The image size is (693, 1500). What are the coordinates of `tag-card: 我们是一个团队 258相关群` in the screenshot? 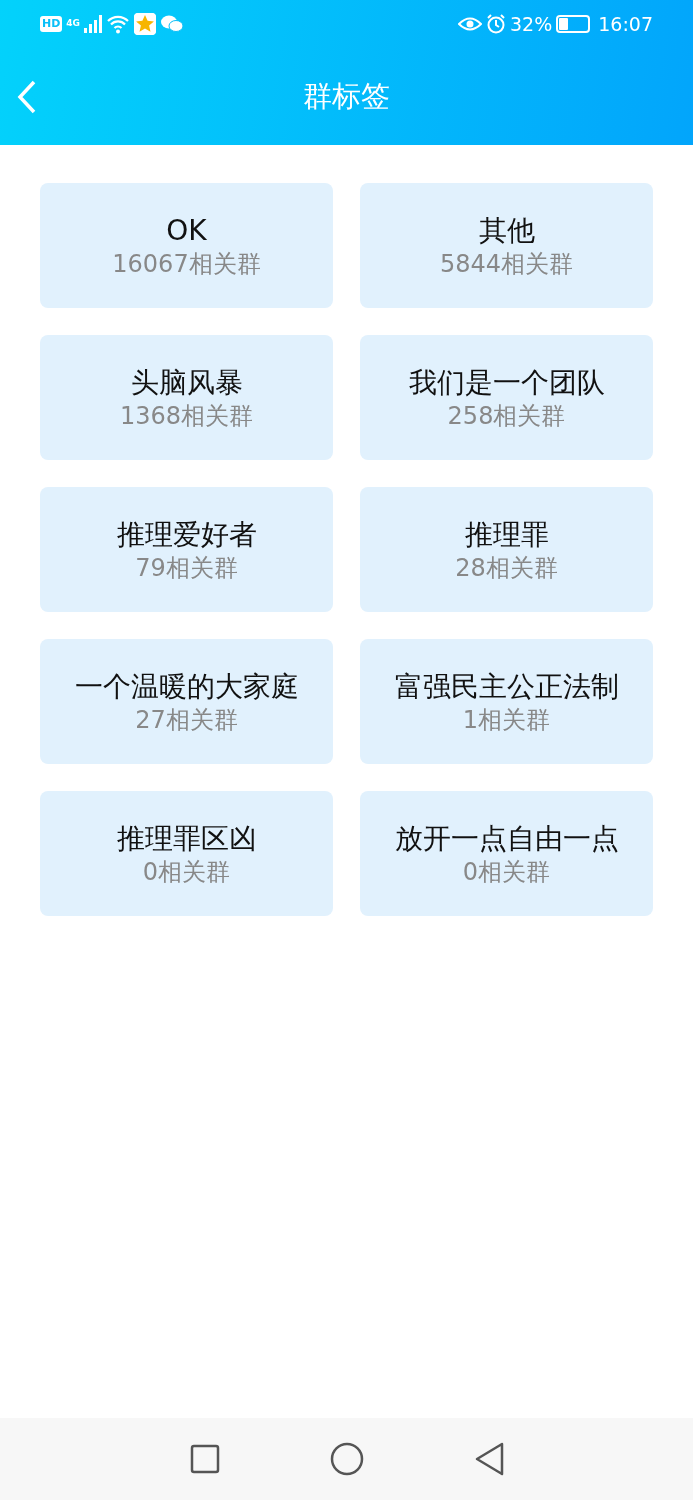 It's located at (506, 397).